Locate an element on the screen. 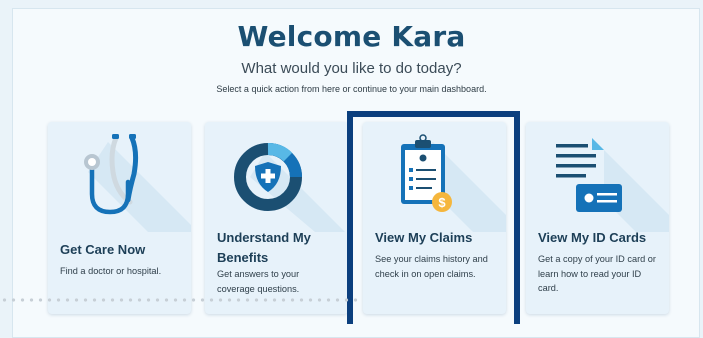 Image resolution: width=703 pixels, height=338 pixels. stethoscope-icon is located at coordinates (137, 183).